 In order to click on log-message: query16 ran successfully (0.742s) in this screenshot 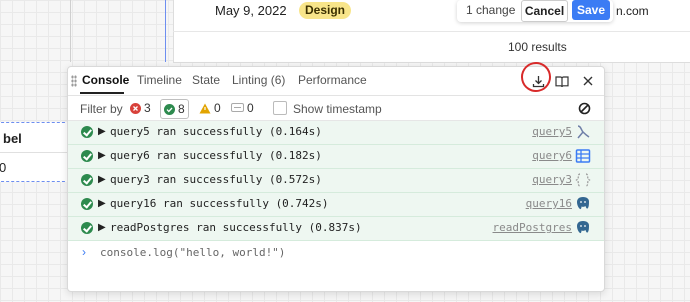, I will do `click(219, 203)`.